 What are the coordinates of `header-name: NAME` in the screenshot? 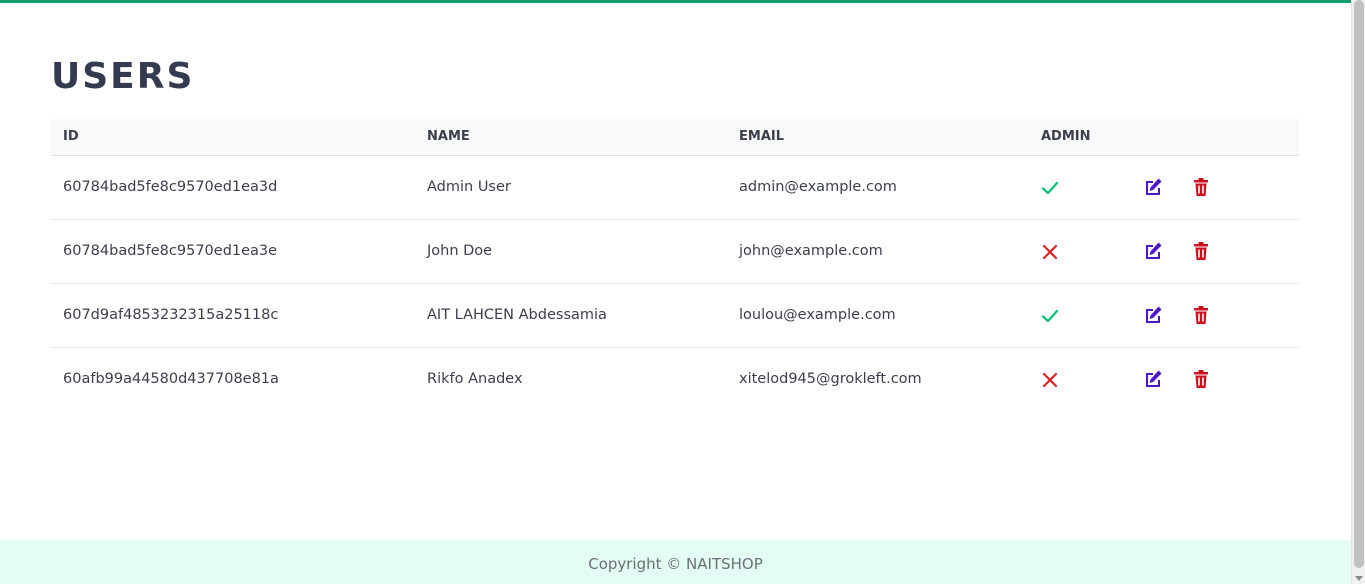 It's located at (571, 137).